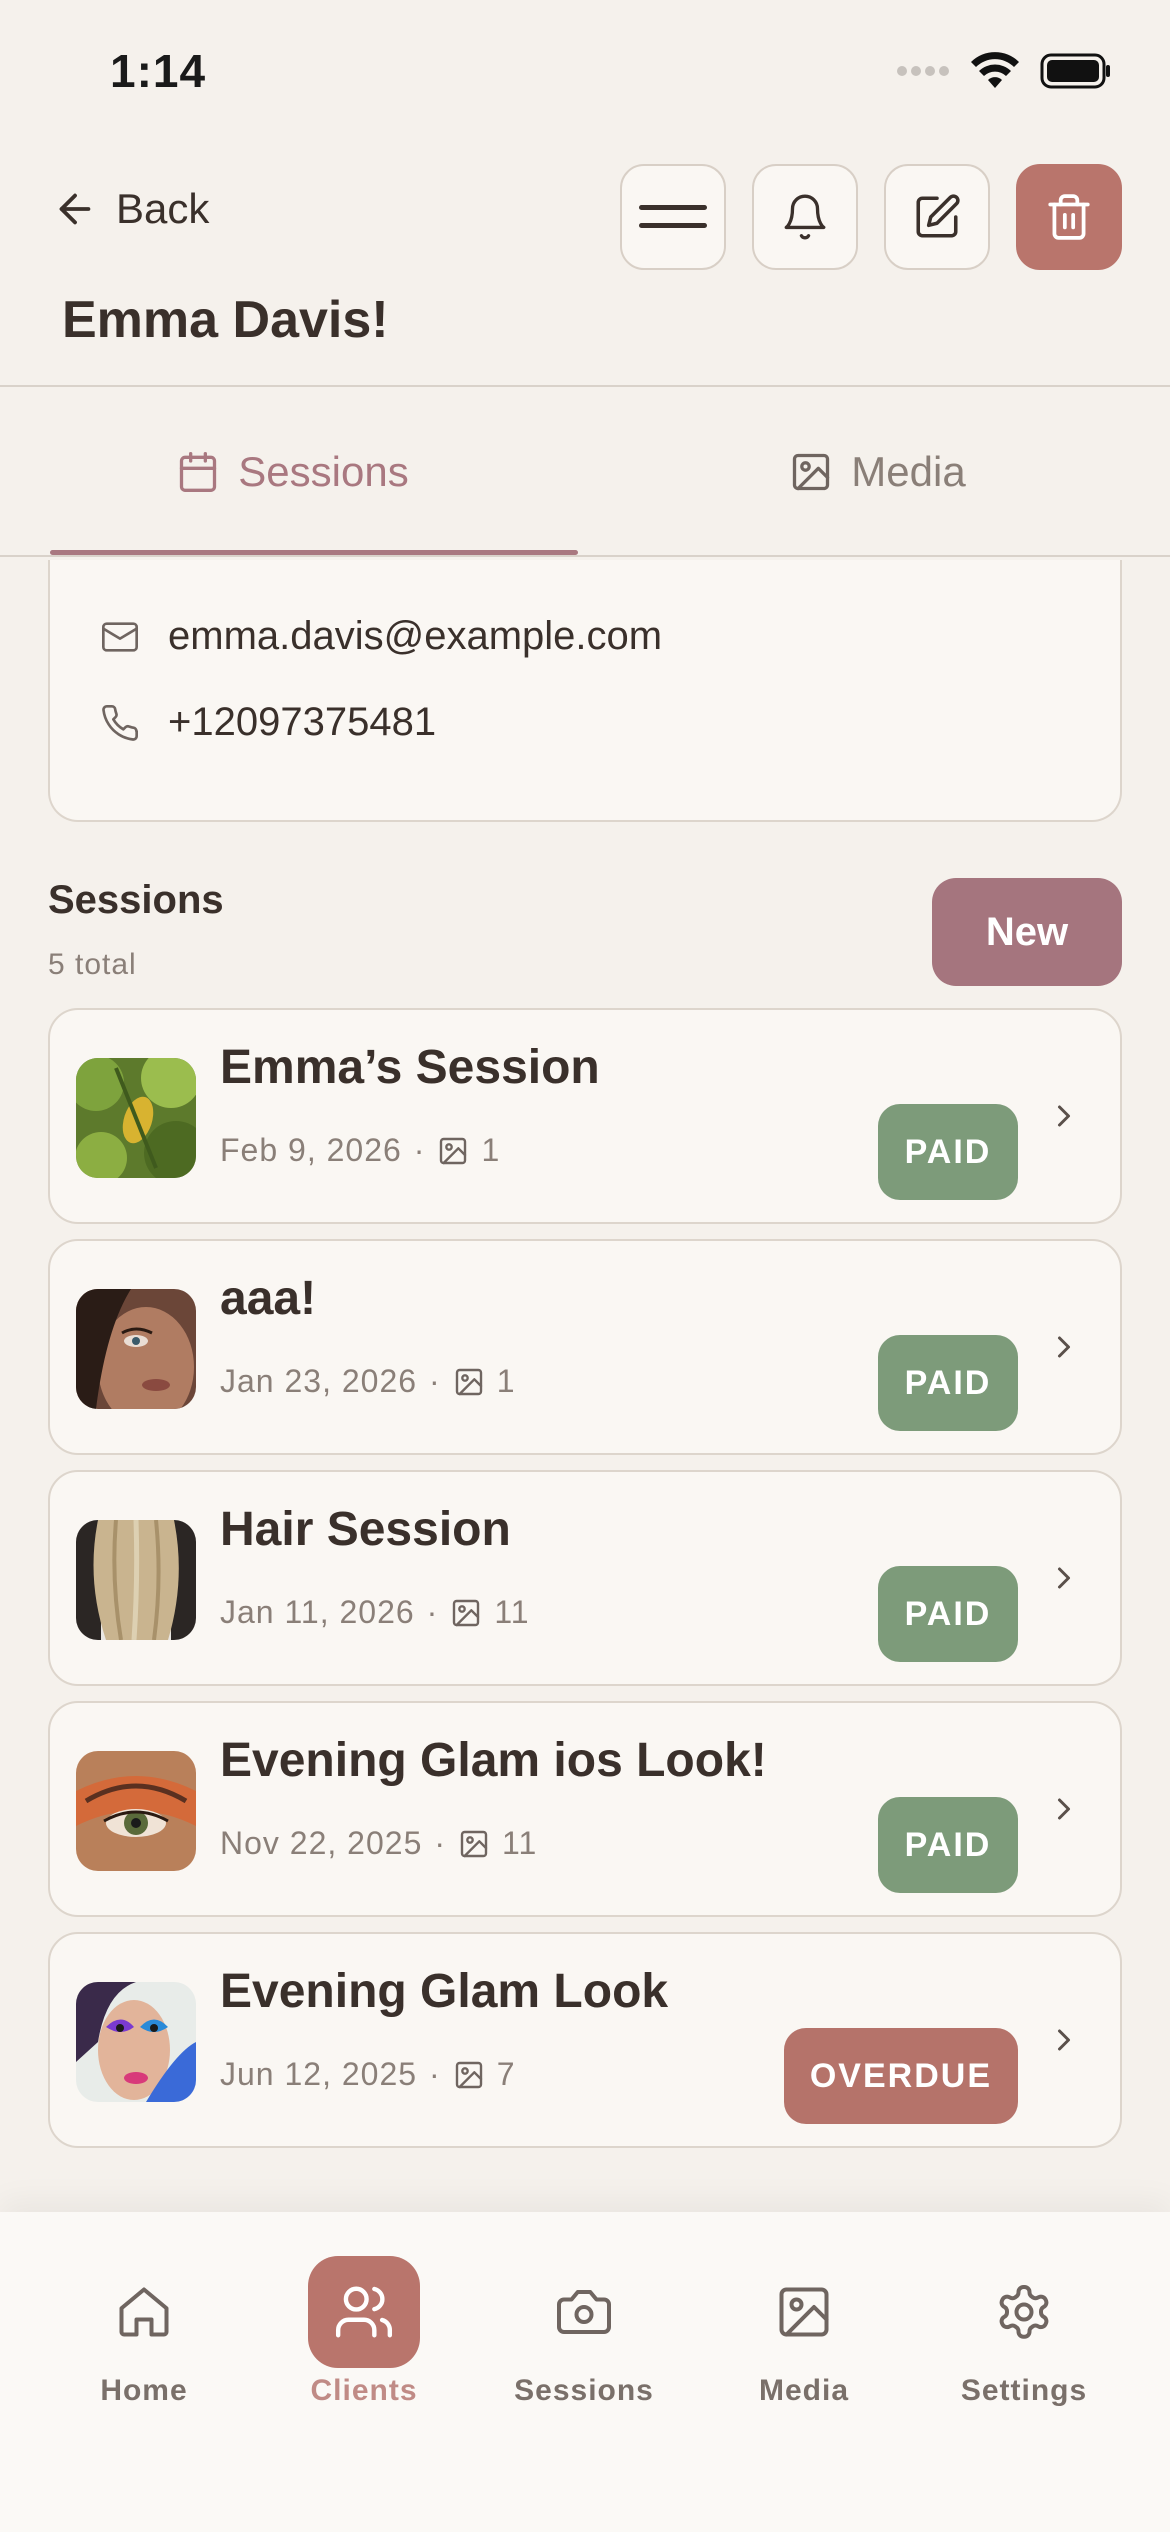  I want to click on new-session-button: New, so click(1027, 932).